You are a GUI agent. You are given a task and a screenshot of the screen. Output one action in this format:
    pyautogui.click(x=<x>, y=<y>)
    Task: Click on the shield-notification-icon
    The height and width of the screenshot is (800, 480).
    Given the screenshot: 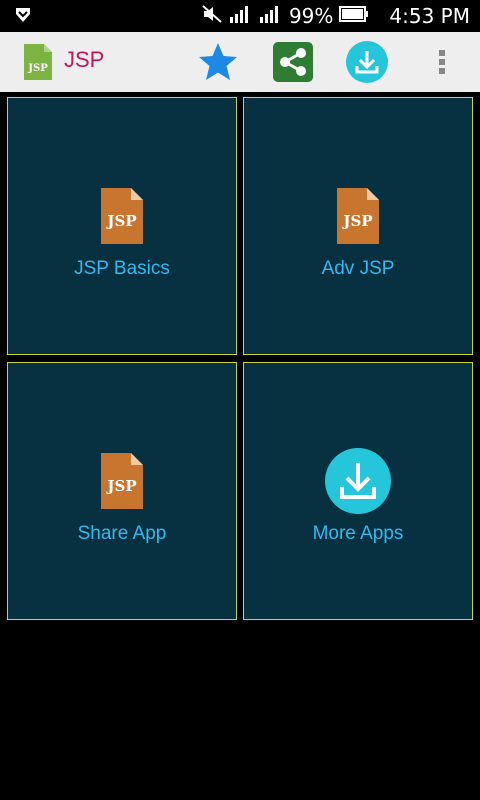 What is the action you would take?
    pyautogui.click(x=23, y=17)
    